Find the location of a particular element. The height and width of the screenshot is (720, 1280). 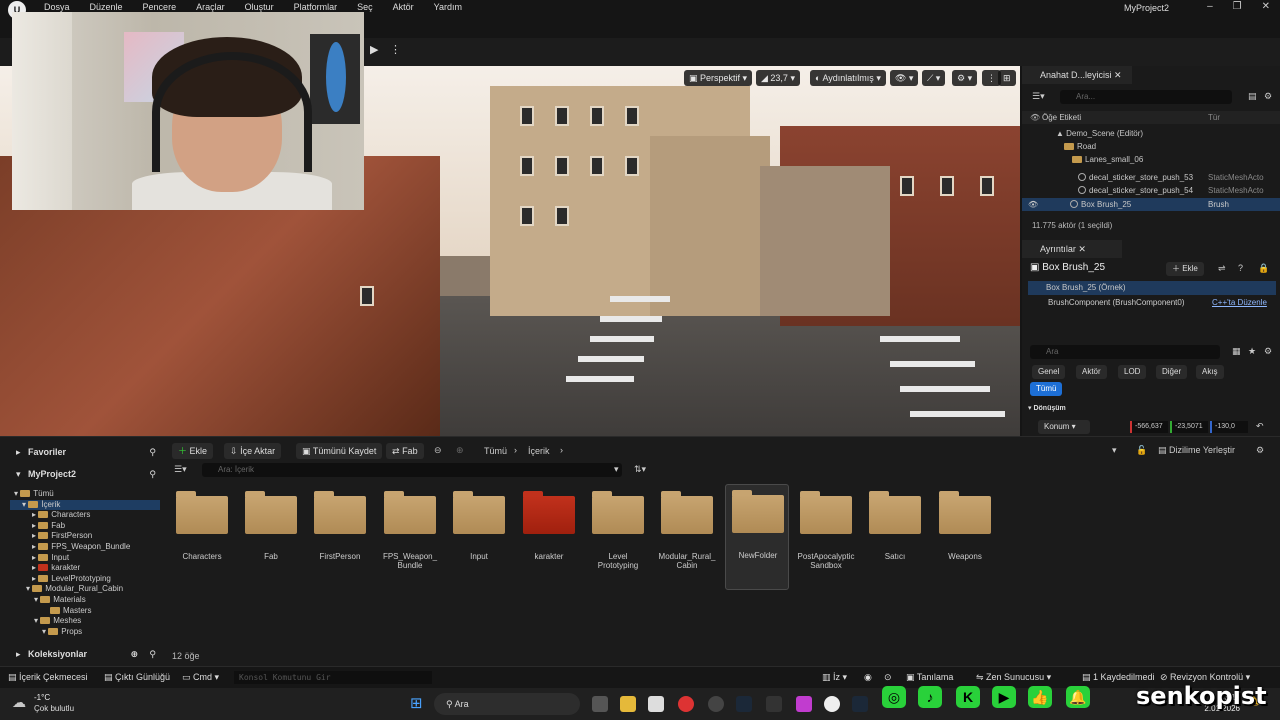

transform-section: ▾ Dönüşüm is located at coordinates (1047, 408).